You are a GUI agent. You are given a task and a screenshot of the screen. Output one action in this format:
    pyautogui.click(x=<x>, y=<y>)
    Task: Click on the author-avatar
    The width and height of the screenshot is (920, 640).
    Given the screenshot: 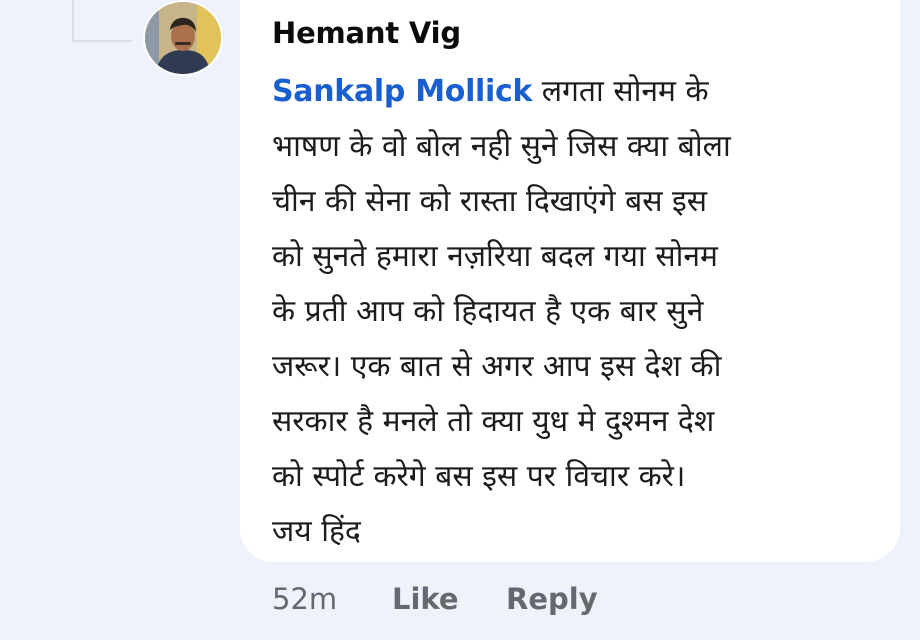 What is the action you would take?
    pyautogui.click(x=183, y=38)
    